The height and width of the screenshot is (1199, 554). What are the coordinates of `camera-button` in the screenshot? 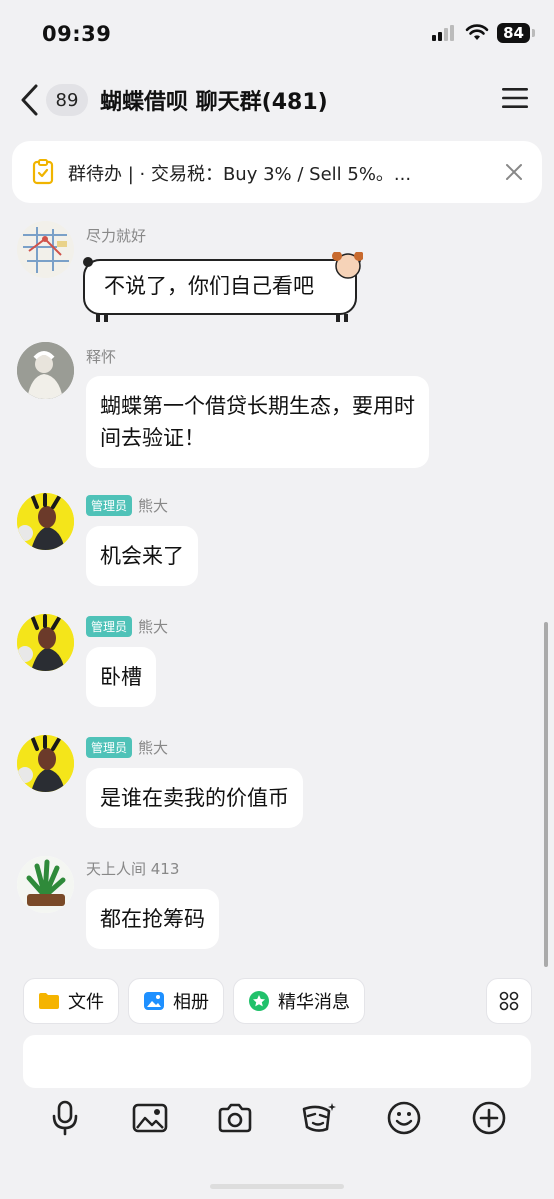 It's located at (235, 1118).